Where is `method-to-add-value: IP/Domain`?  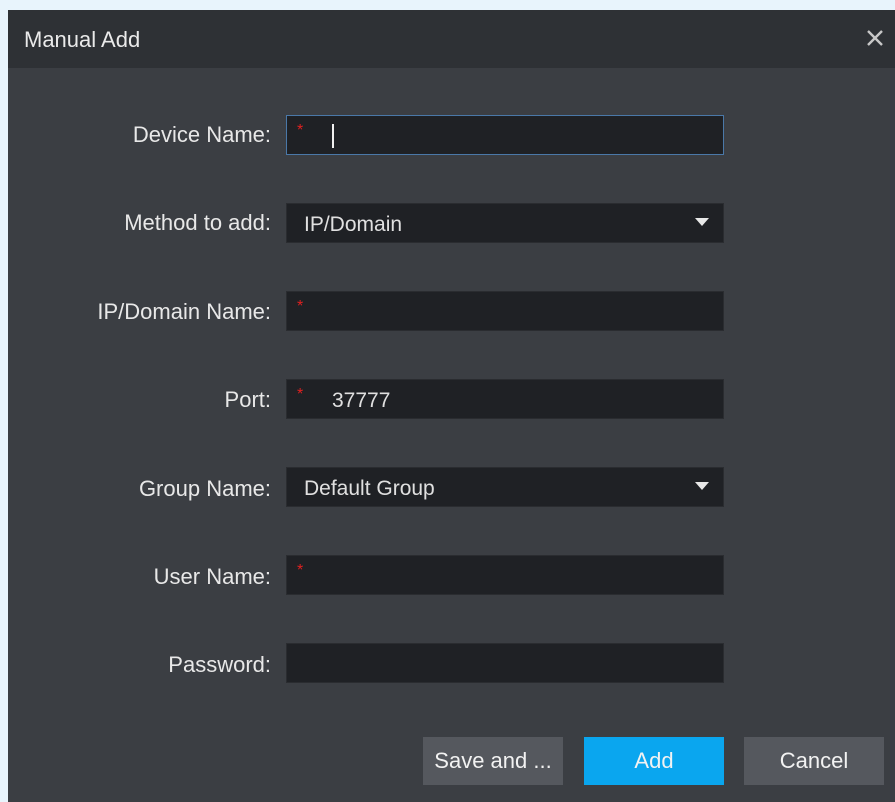
method-to-add-value: IP/Domain is located at coordinates (353, 224).